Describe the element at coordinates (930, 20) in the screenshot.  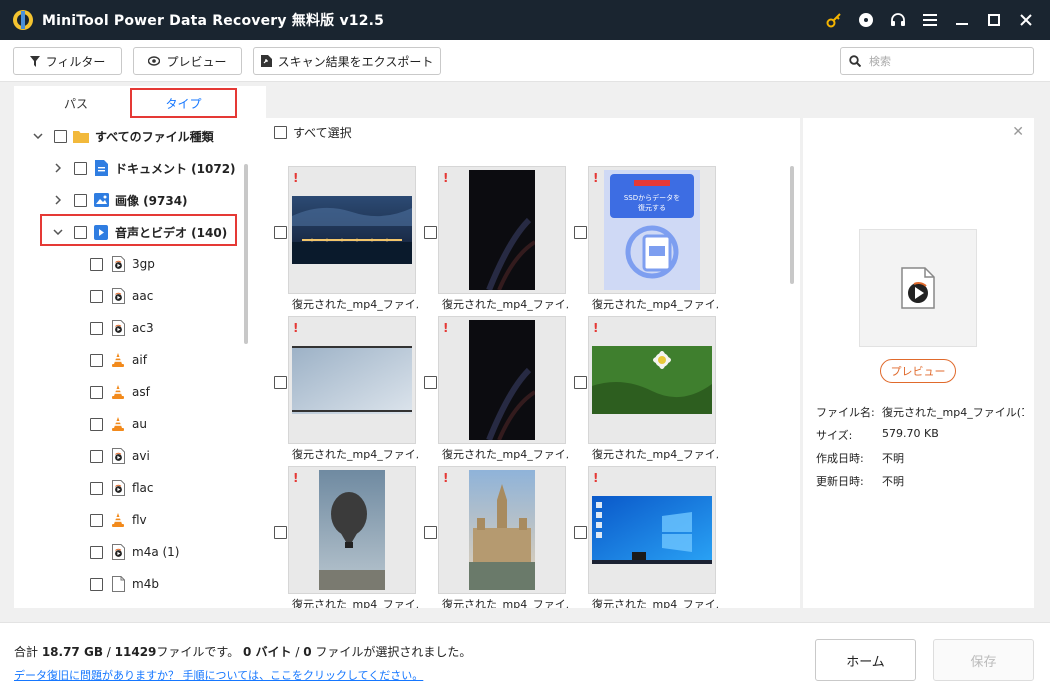
I see `menu-icon` at that location.